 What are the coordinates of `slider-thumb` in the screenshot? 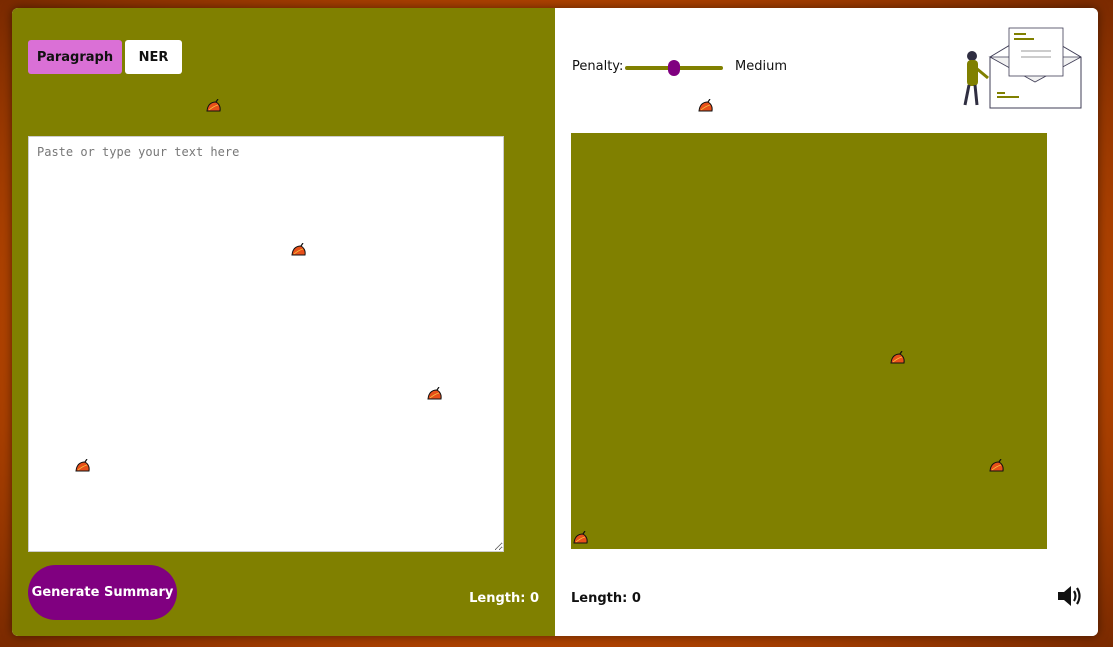 It's located at (674, 68).